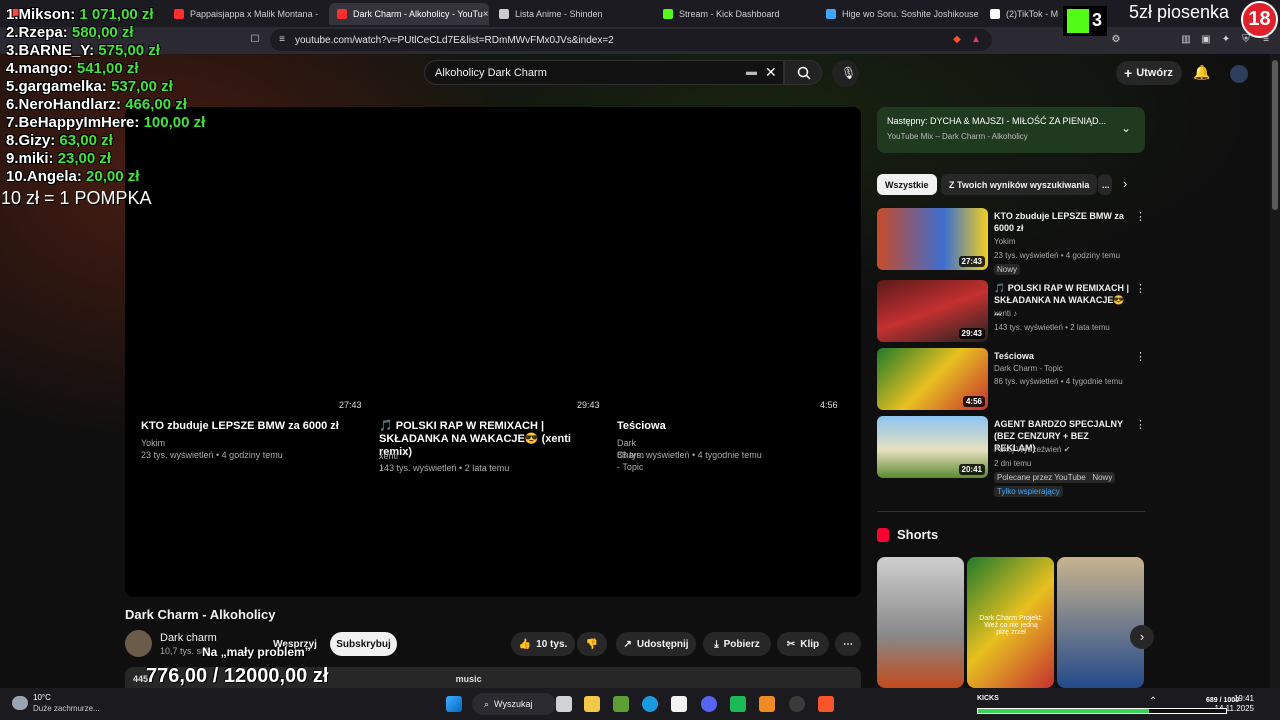 The image size is (1280, 720). Describe the element at coordinates (741, 644) in the screenshot. I see `download-label: Pobierz` at that location.